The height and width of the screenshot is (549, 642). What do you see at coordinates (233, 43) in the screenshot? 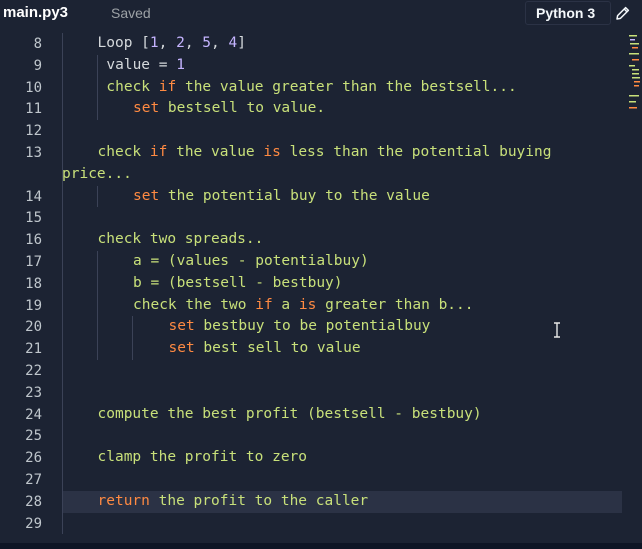
I see `code-token: 4` at bounding box center [233, 43].